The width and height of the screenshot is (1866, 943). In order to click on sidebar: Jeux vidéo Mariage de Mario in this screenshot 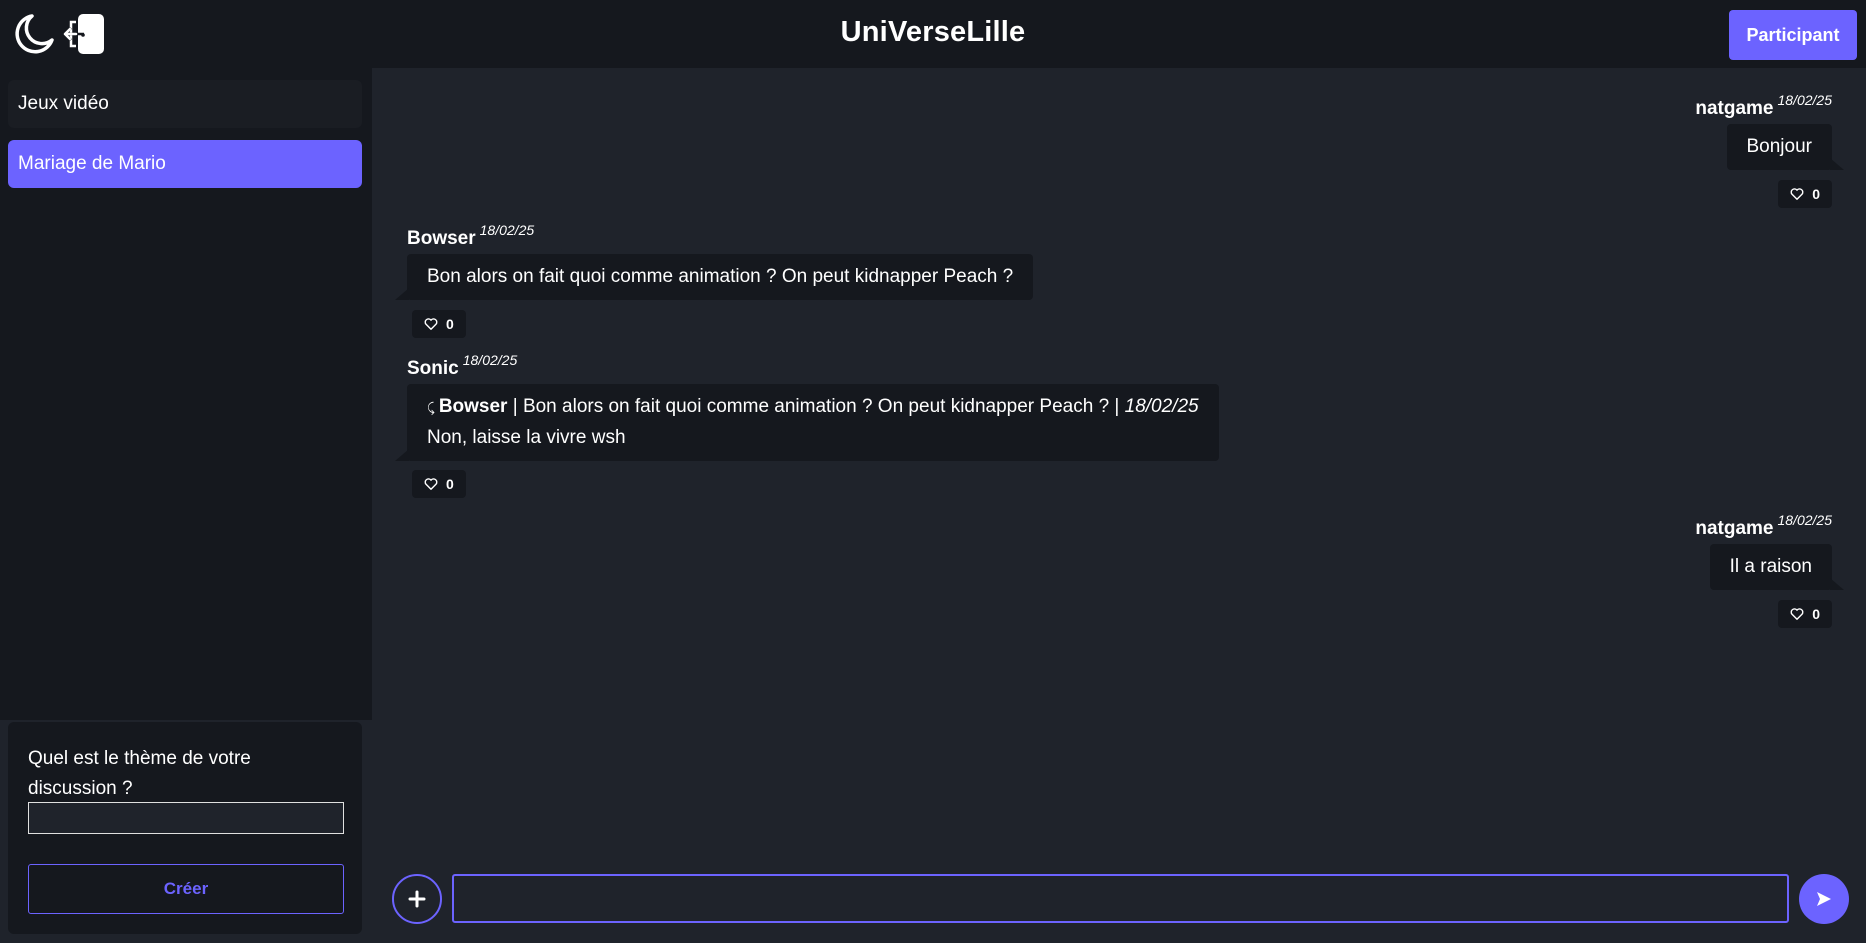, I will do `click(186, 394)`.